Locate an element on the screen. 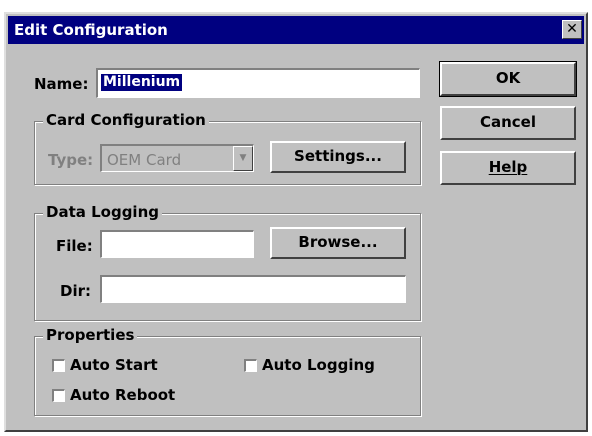  ok-button: OK is located at coordinates (508, 79).